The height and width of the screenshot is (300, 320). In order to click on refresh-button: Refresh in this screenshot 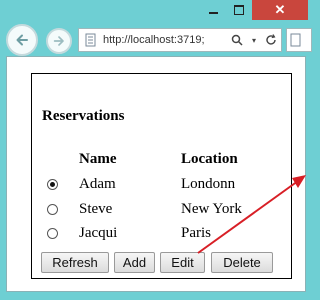, I will do `click(75, 262)`.